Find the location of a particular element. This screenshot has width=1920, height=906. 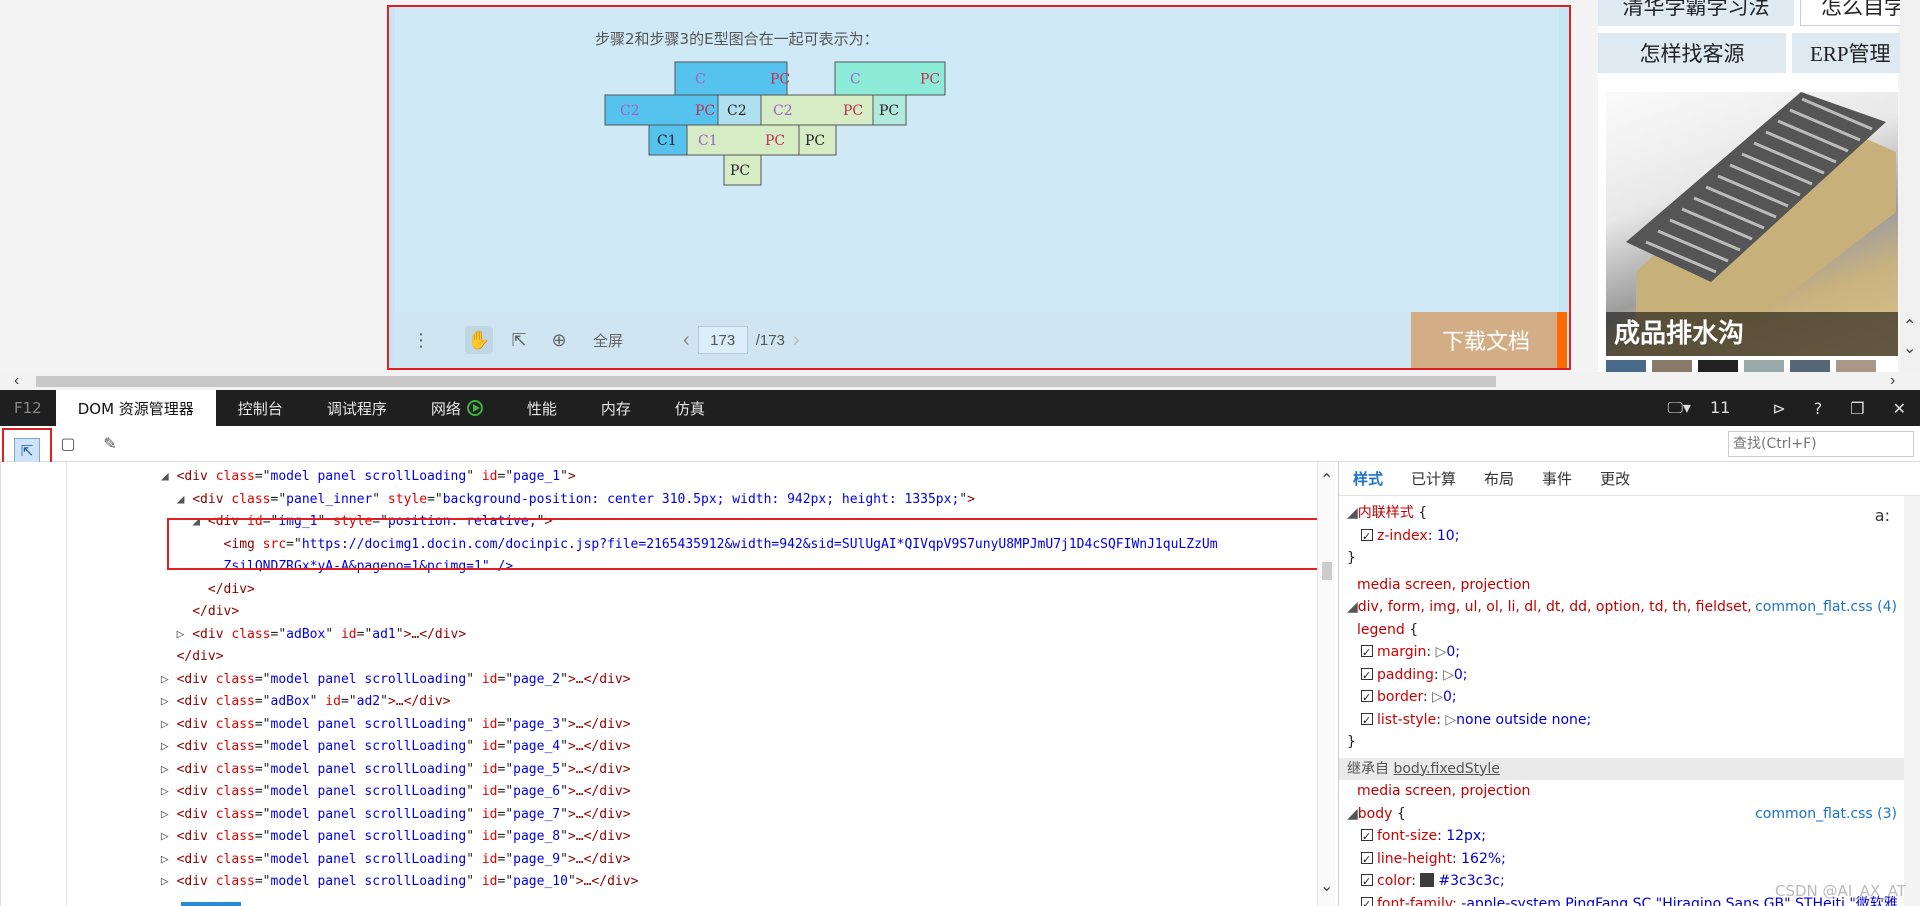

property-name: z-index is located at coordinates (1402, 536).